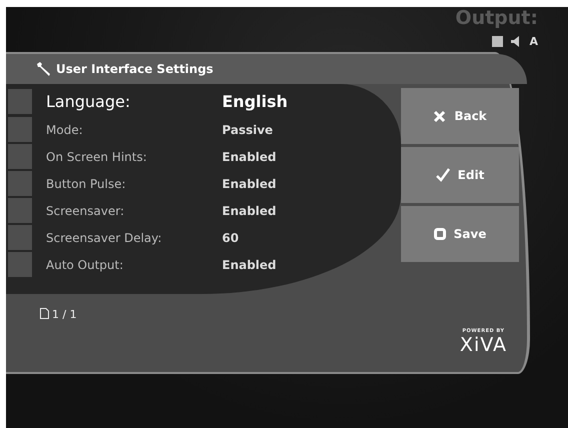 Image resolution: width=568 pixels, height=428 pixels. I want to click on setting-label: Mode:, so click(65, 129).